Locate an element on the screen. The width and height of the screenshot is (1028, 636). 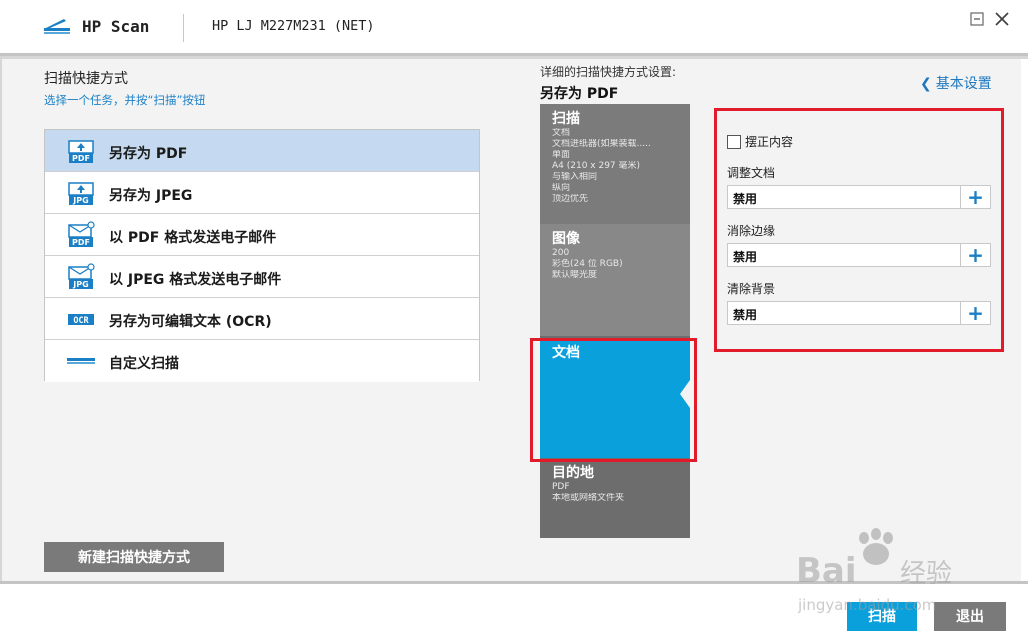
deskew-checkbox: 摆正内容 is located at coordinates (760, 140).